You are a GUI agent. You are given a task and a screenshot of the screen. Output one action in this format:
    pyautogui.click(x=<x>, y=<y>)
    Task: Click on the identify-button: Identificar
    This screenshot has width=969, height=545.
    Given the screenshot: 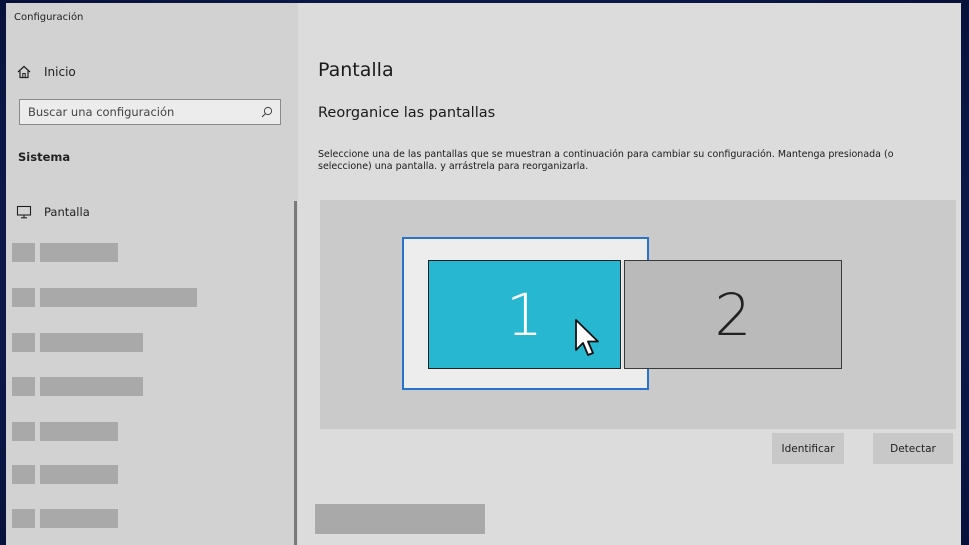 What is the action you would take?
    pyautogui.click(x=808, y=448)
    